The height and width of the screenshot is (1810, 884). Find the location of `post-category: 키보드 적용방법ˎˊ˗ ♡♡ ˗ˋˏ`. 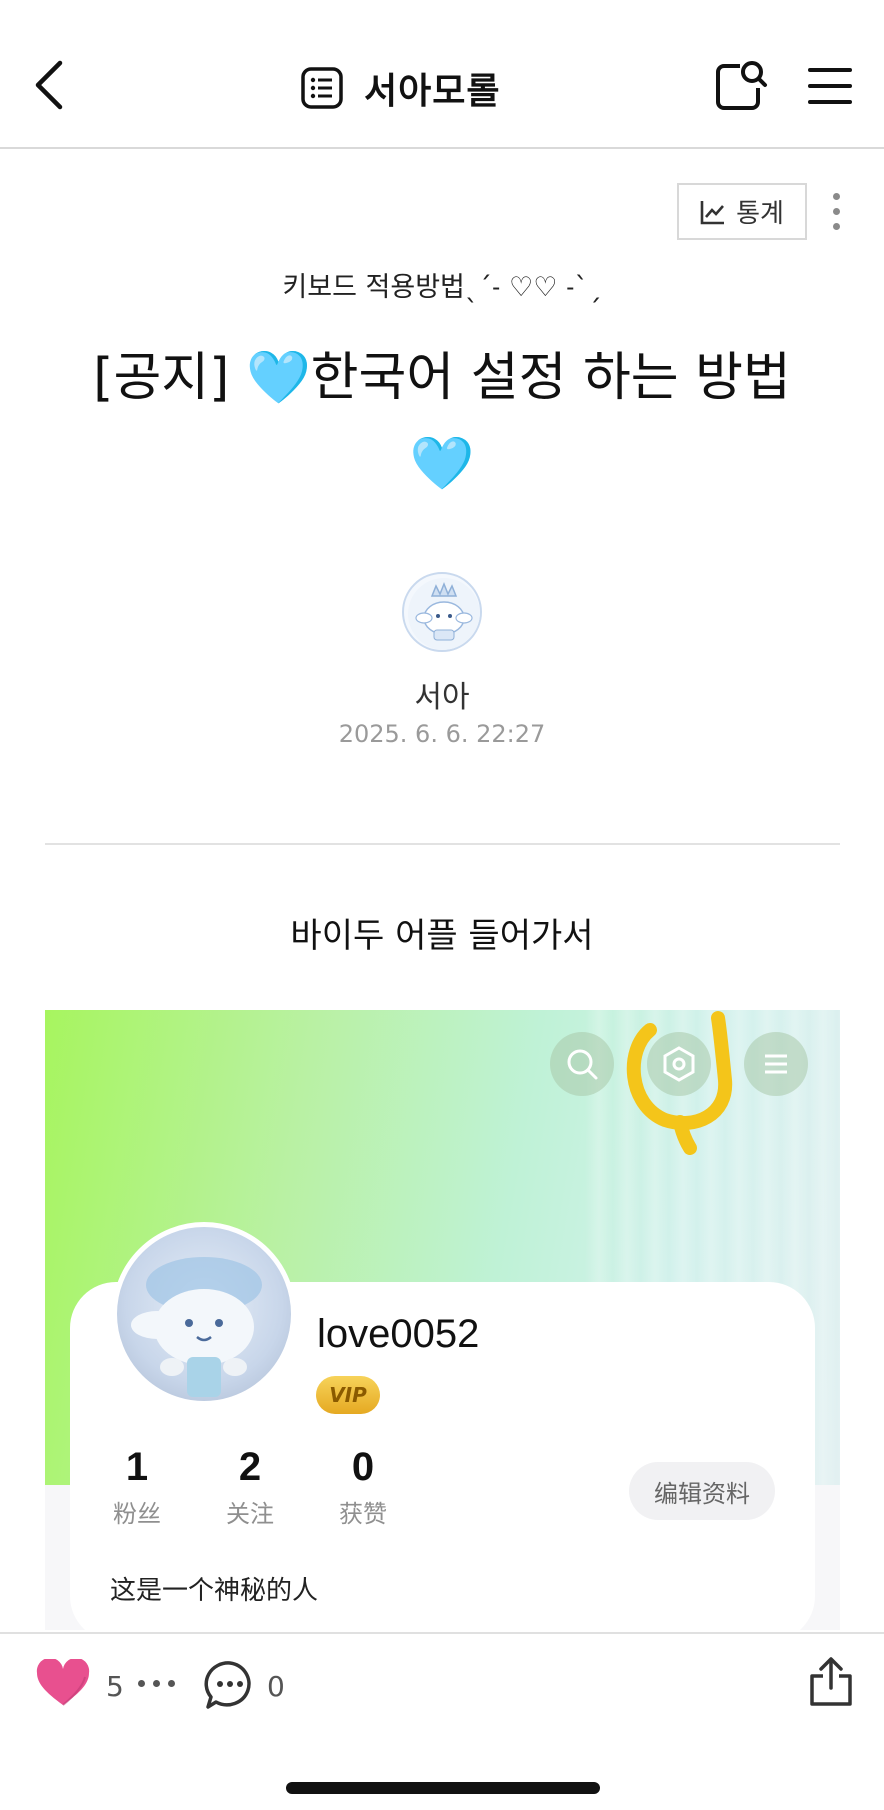

post-category: 키보드 적용방법ˎˊ˗ ♡♡ ˗ˋˏ is located at coordinates (442, 284).